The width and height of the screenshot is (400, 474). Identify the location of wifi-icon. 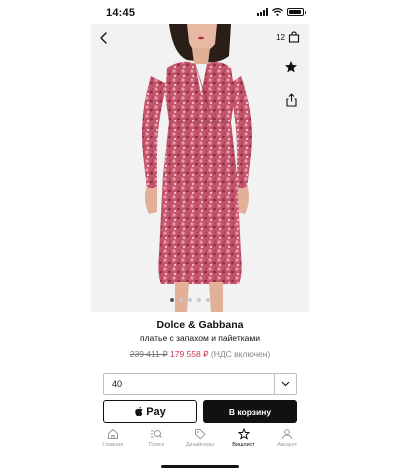
(277, 12).